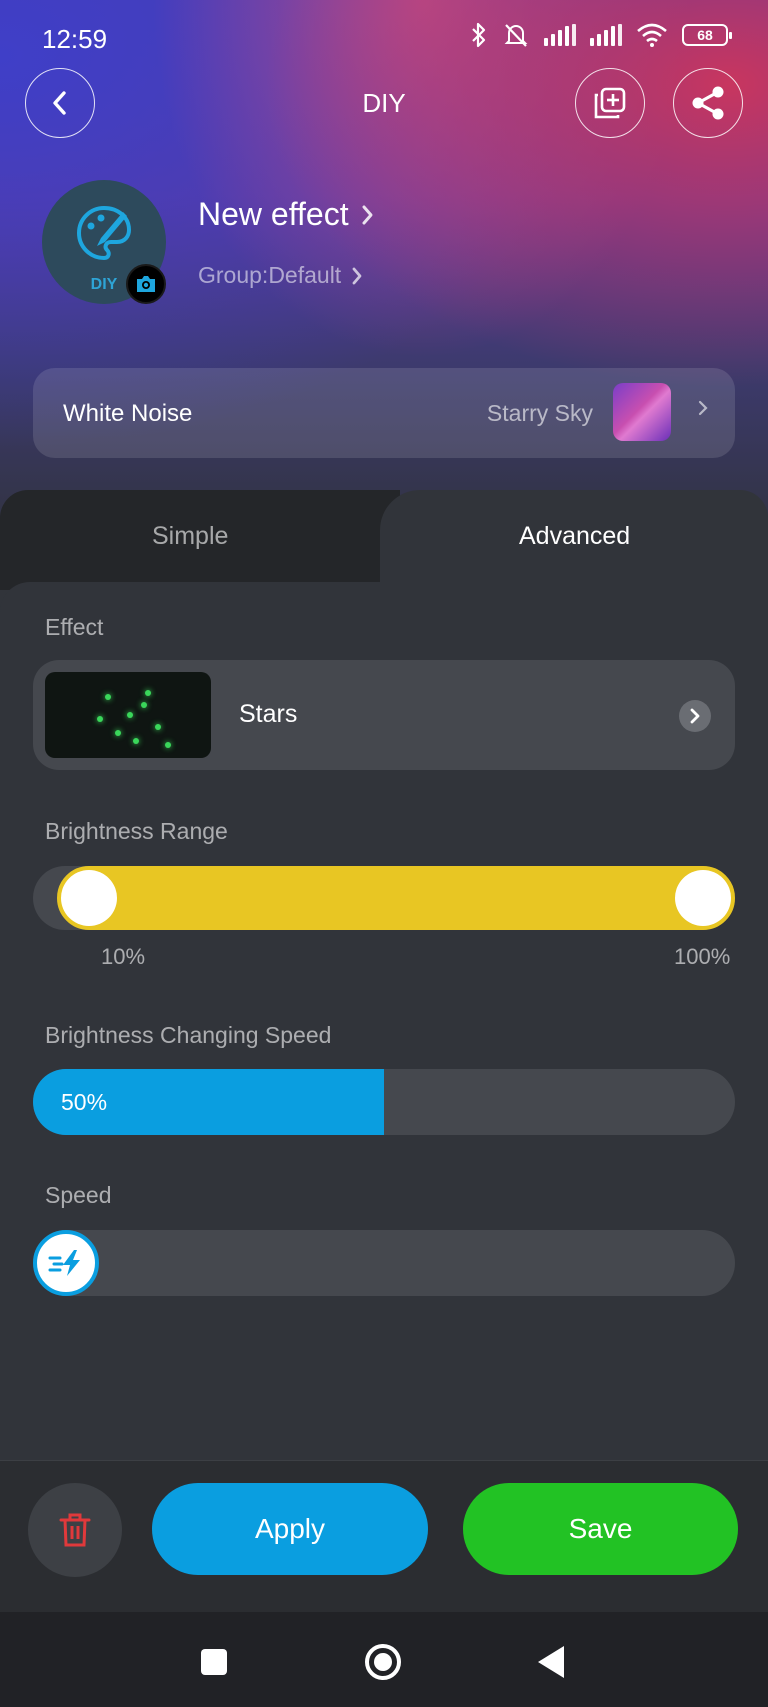  I want to click on brightness-speed-value: 50%, so click(84, 1102).